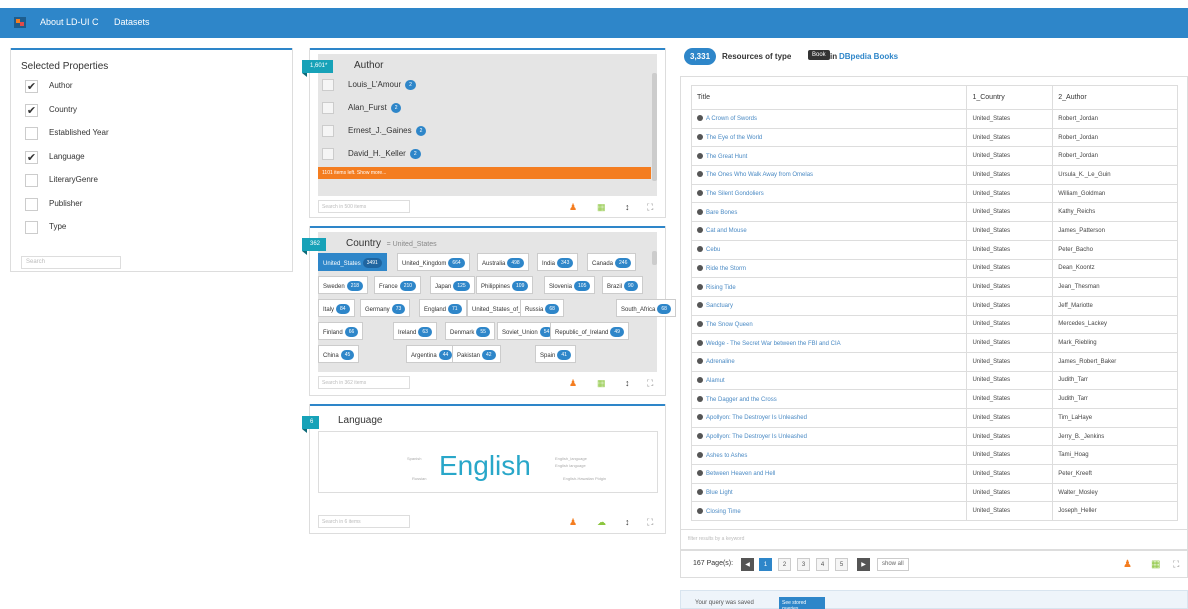 This screenshot has height=609, width=1188. What do you see at coordinates (654, 127) in the screenshot?
I see `author-scrollbar` at bounding box center [654, 127].